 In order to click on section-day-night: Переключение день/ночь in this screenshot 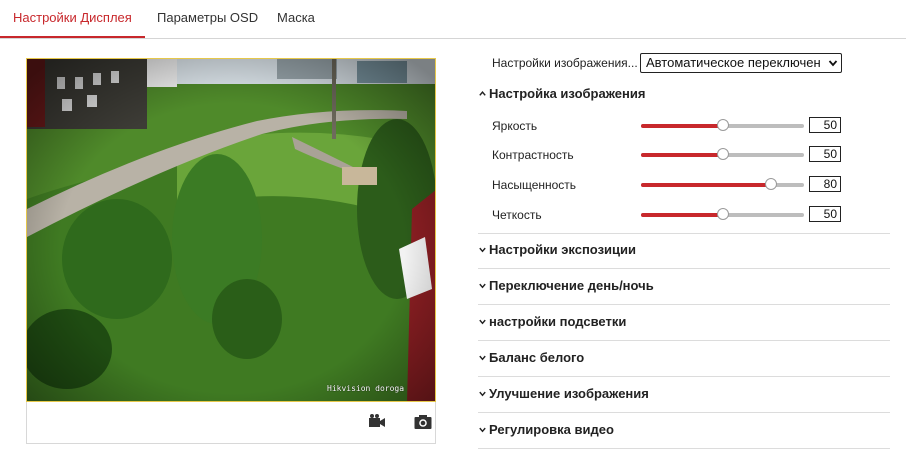, I will do `click(566, 285)`.